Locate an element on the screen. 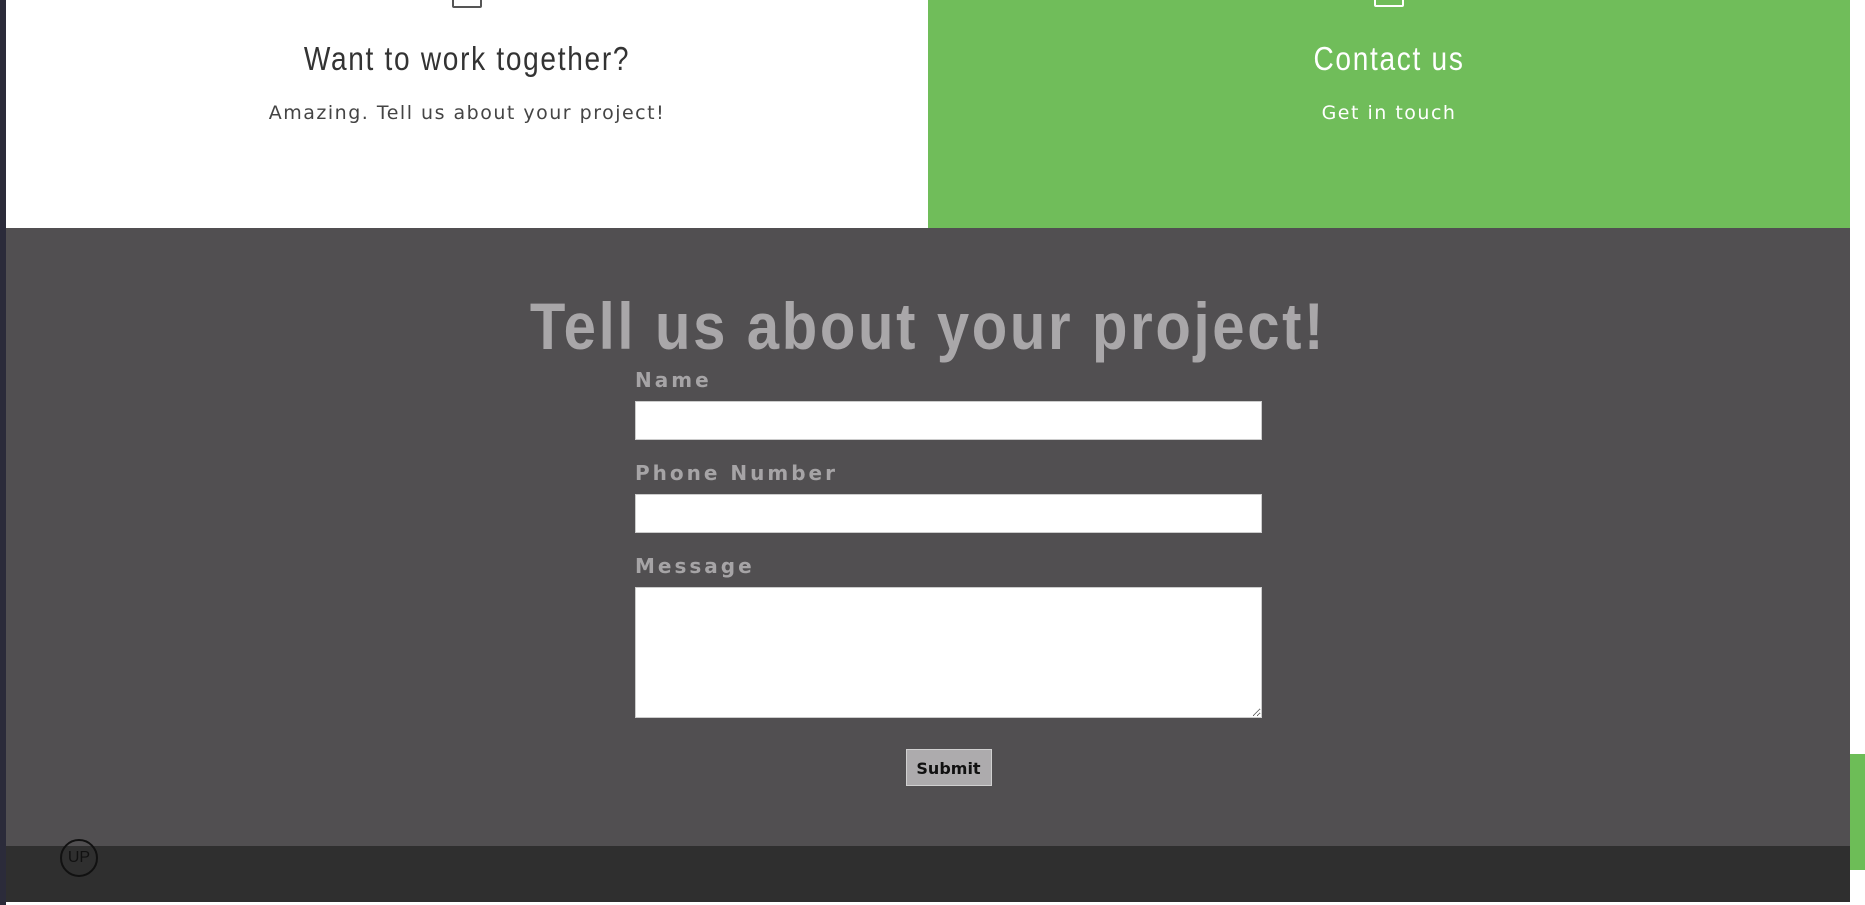  work-together-subtitle: Amazing. Tell us about your project! is located at coordinates (467, 113).